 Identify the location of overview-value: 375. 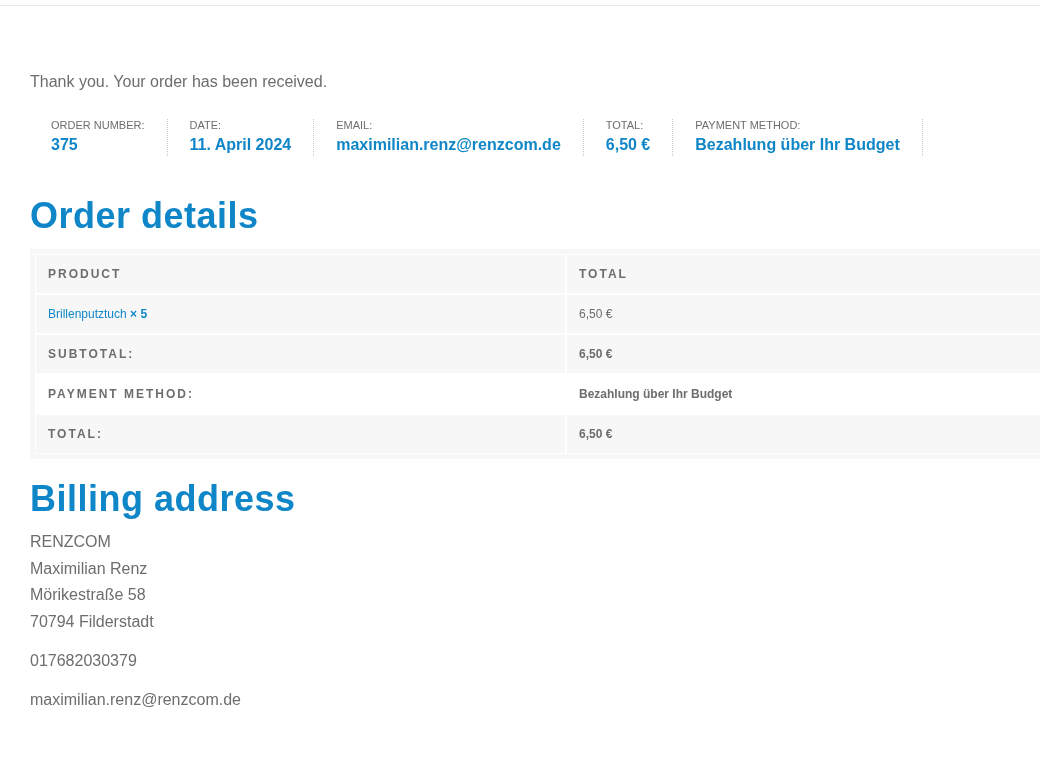
(65, 144).